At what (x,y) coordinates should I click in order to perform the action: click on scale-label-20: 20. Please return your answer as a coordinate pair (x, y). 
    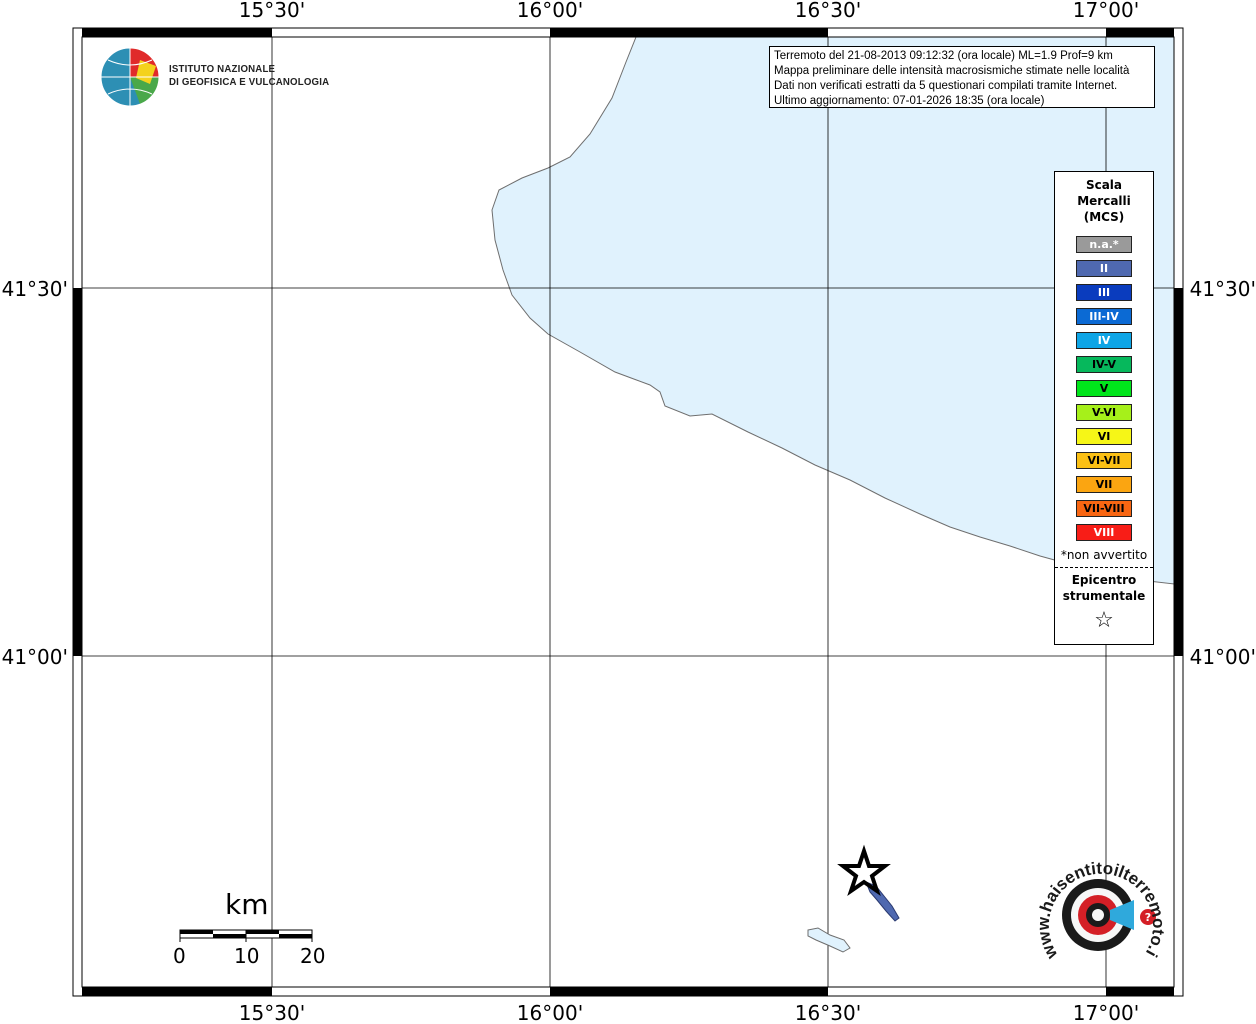
    Looking at the image, I should click on (313, 956).